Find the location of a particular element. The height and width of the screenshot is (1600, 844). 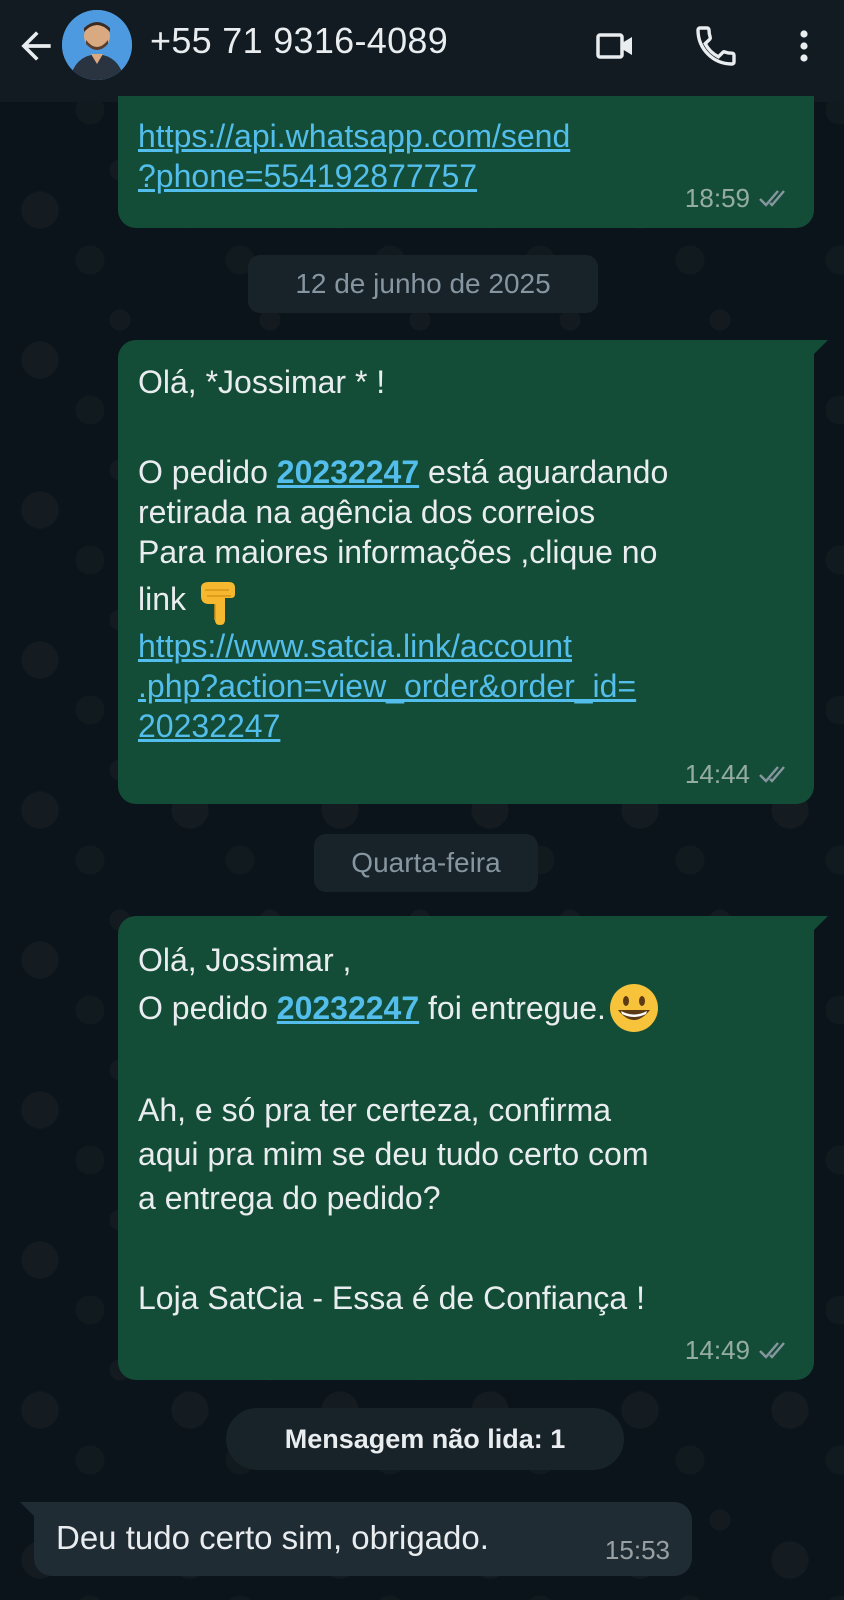

message-meta: 15:53 is located at coordinates (637, 1550).